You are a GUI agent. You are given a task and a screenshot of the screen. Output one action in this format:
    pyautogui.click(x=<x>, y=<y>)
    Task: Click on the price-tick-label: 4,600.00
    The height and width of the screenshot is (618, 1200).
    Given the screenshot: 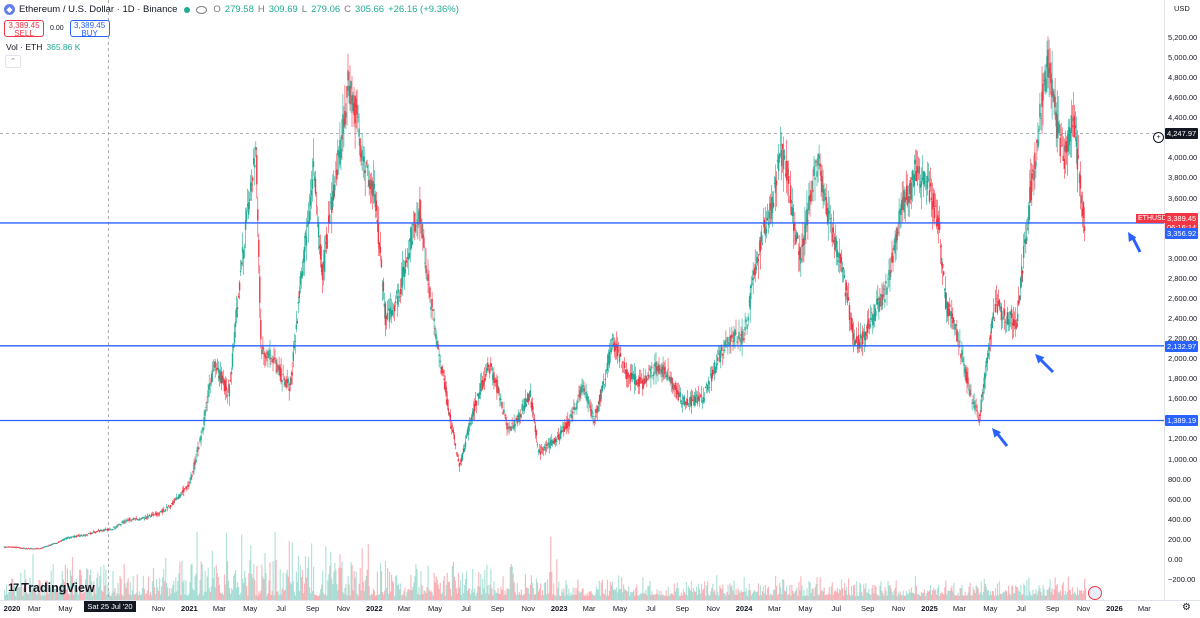 What is the action you would take?
    pyautogui.click(x=1183, y=98)
    